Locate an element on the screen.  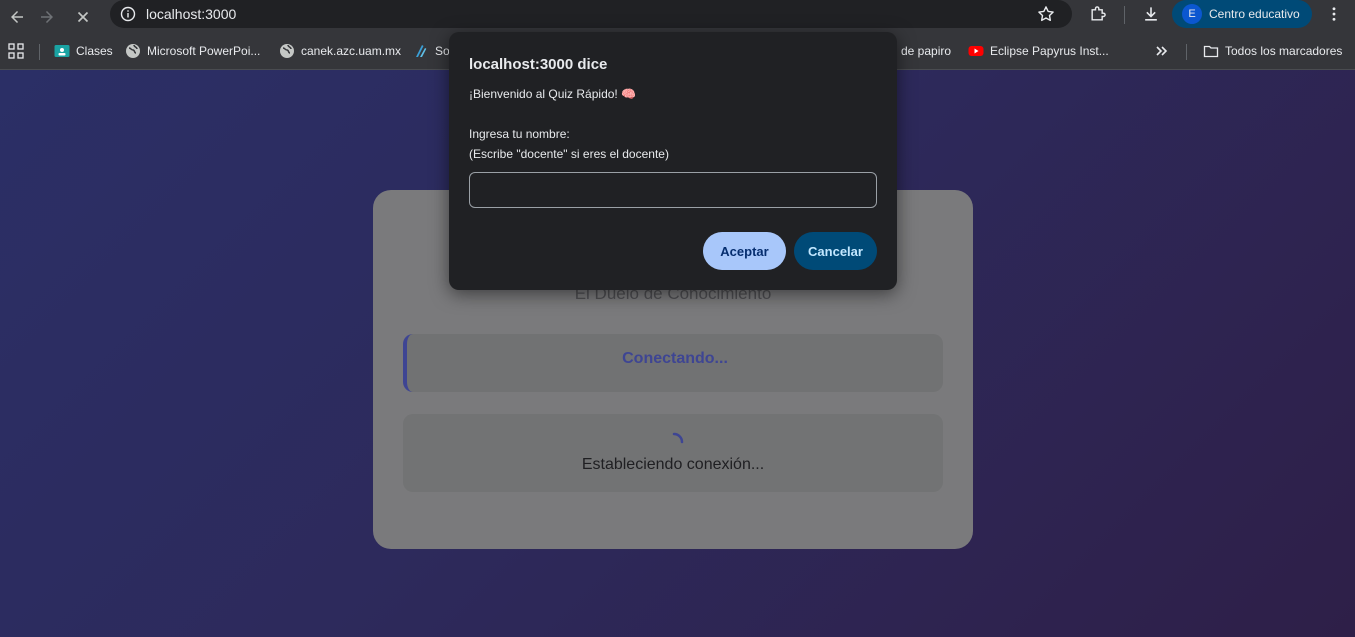
site-info-icon is located at coordinates (128, 14).